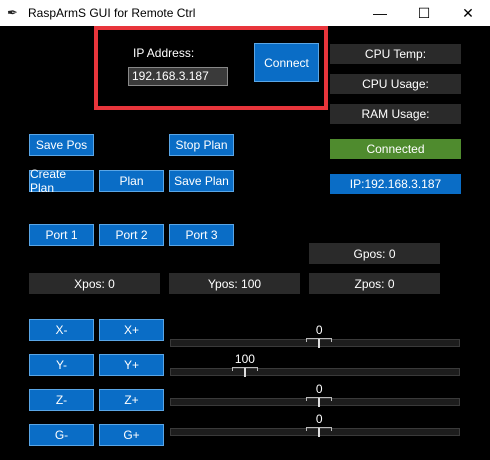 Image resolution: width=490 pixels, height=460 pixels. Describe the element at coordinates (131, 435) in the screenshot. I see `g-plus-button: G+` at that location.